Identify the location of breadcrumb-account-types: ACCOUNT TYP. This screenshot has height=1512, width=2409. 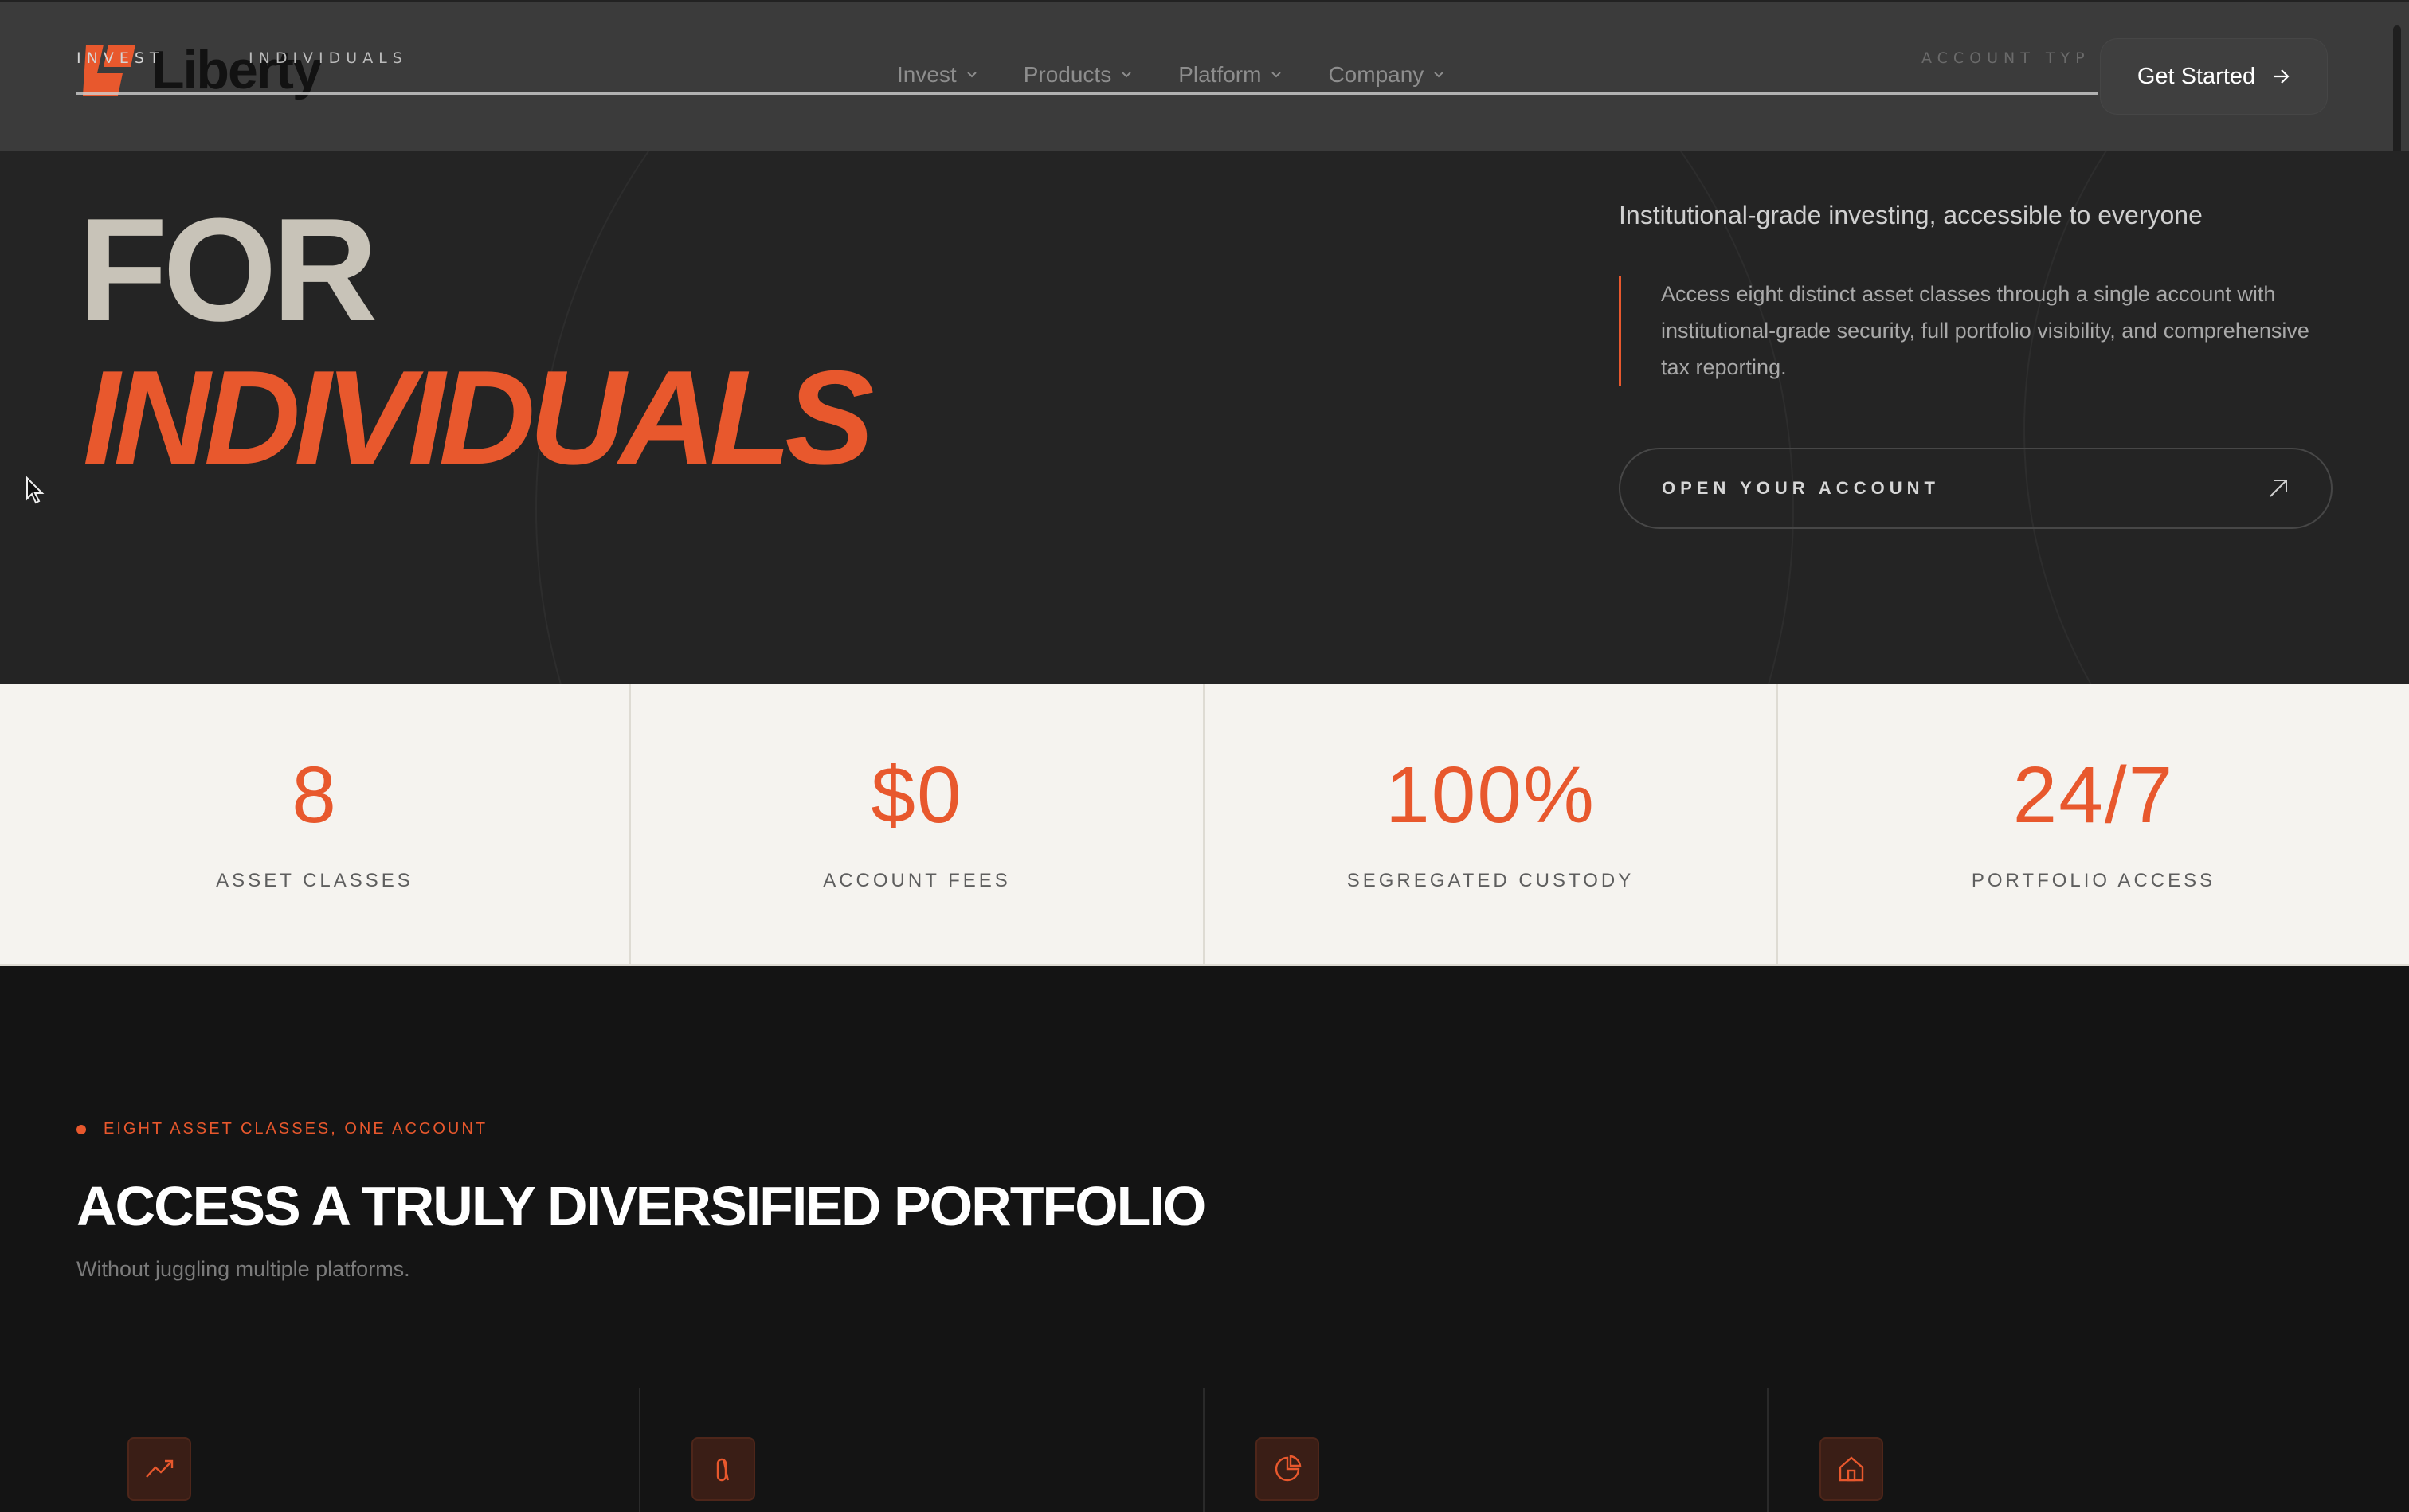
(2005, 58).